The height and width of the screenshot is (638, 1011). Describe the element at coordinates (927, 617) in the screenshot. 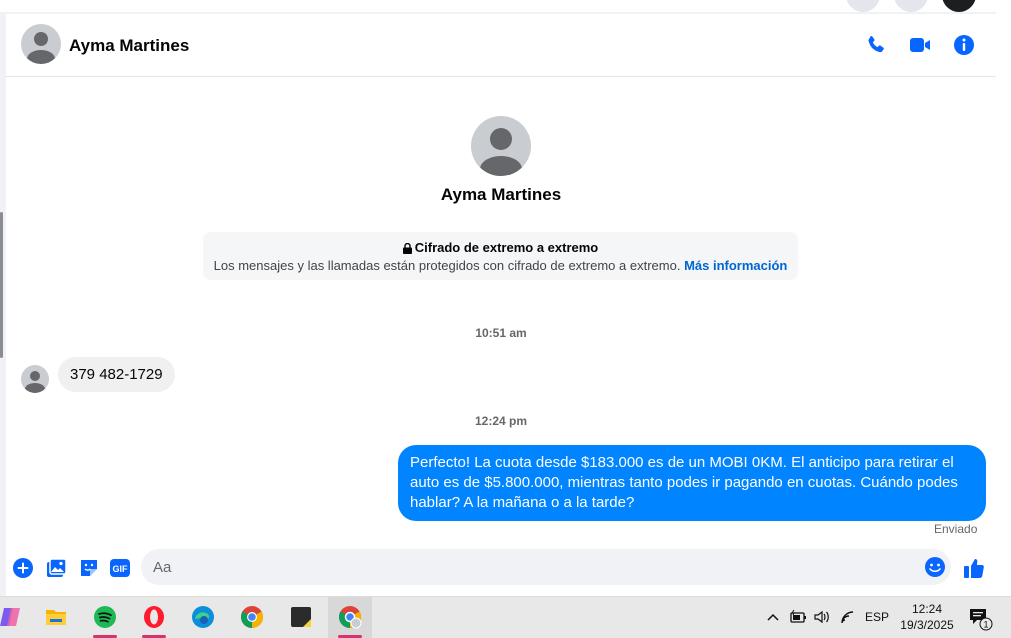

I see `system-clock: 12:24 19/3/2025` at that location.